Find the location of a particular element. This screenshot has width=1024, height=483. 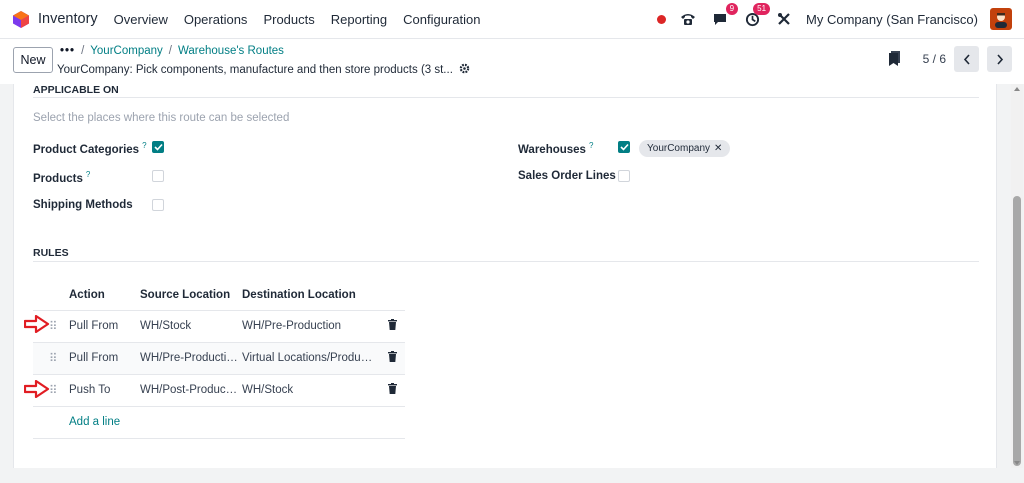

product-categories-label: Product Categories? is located at coordinates (90, 148).